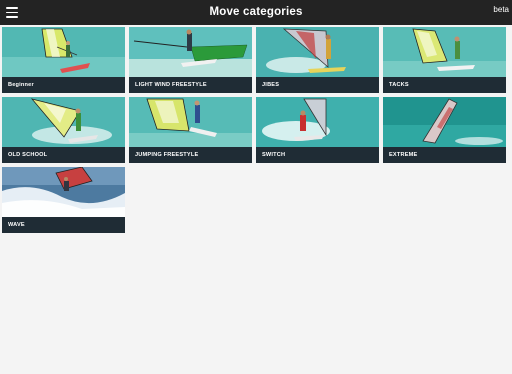 This screenshot has height=374, width=512. Describe the element at coordinates (63, 85) in the screenshot. I see `category-label: Beginner` at that location.